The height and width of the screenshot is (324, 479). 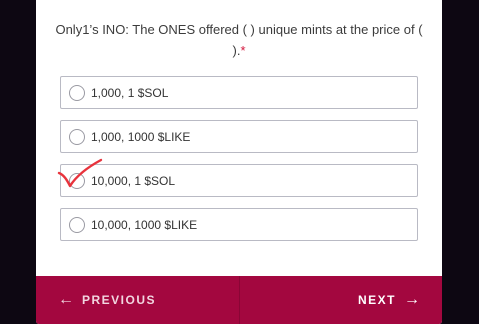 I want to click on previous-button: ← PREVIOUS, so click(x=138, y=300).